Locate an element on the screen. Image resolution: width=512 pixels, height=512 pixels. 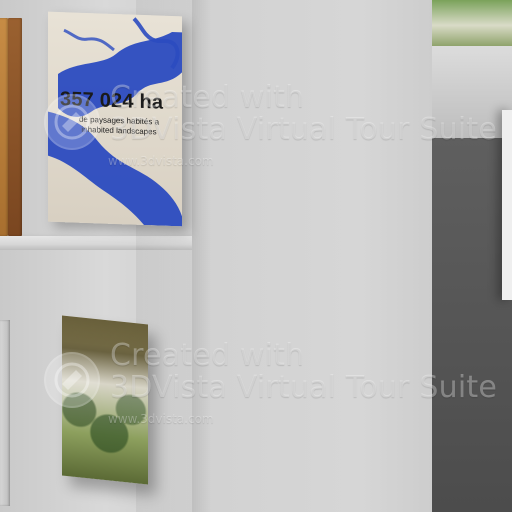
room-display-panel is located at coordinates (507, 205).